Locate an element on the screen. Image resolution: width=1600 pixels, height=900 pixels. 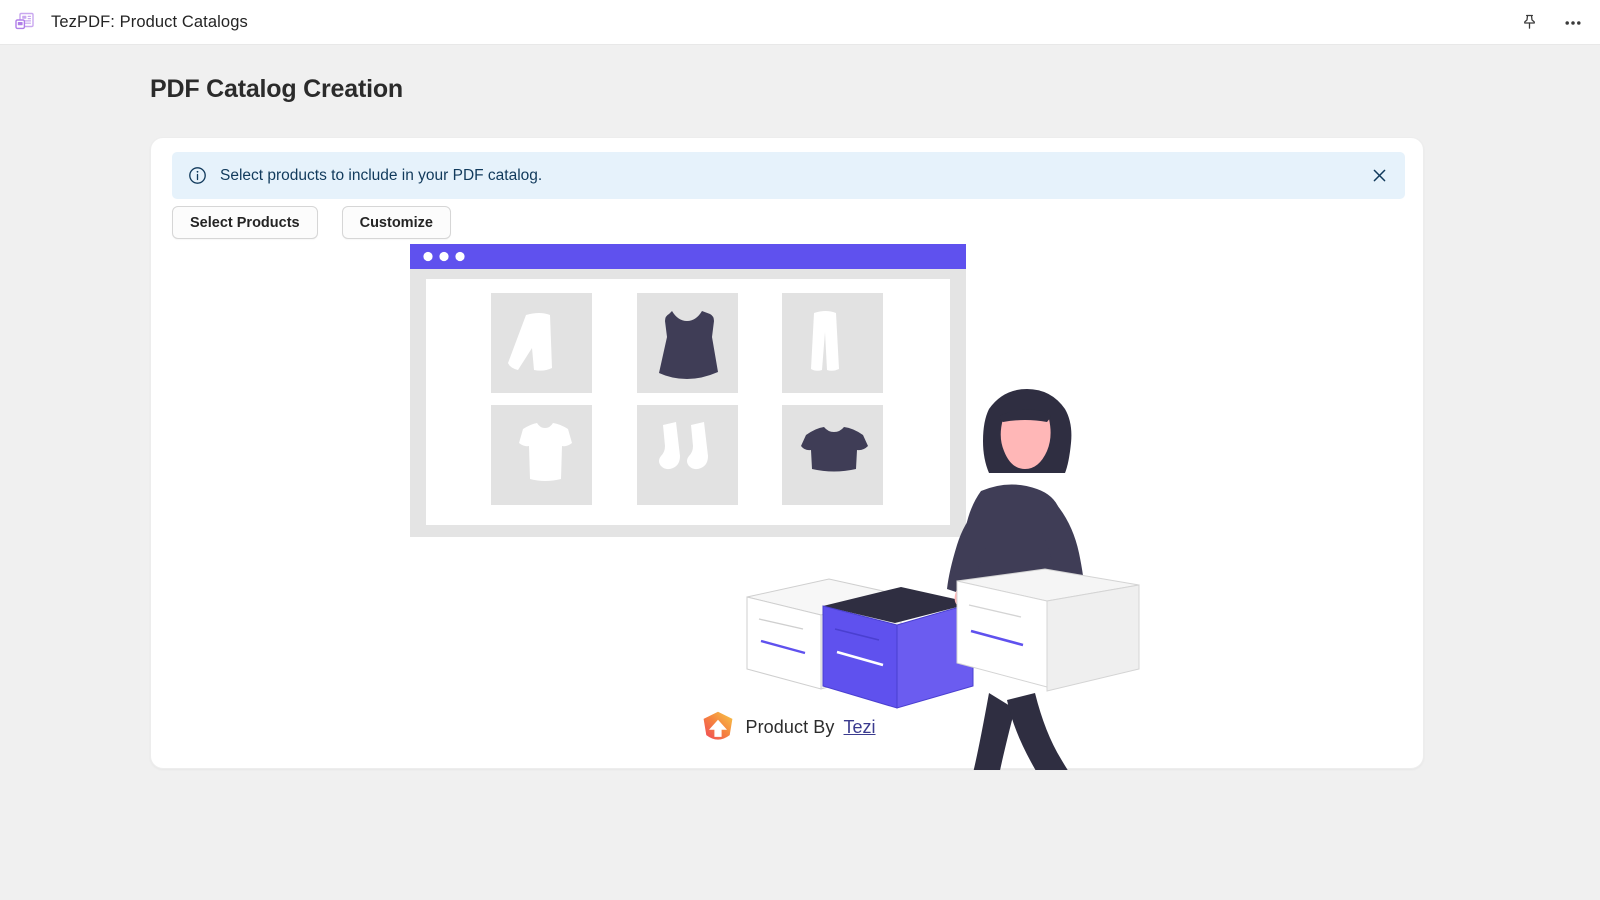
branding-footer: Product By Tezi is located at coordinates (788, 727).